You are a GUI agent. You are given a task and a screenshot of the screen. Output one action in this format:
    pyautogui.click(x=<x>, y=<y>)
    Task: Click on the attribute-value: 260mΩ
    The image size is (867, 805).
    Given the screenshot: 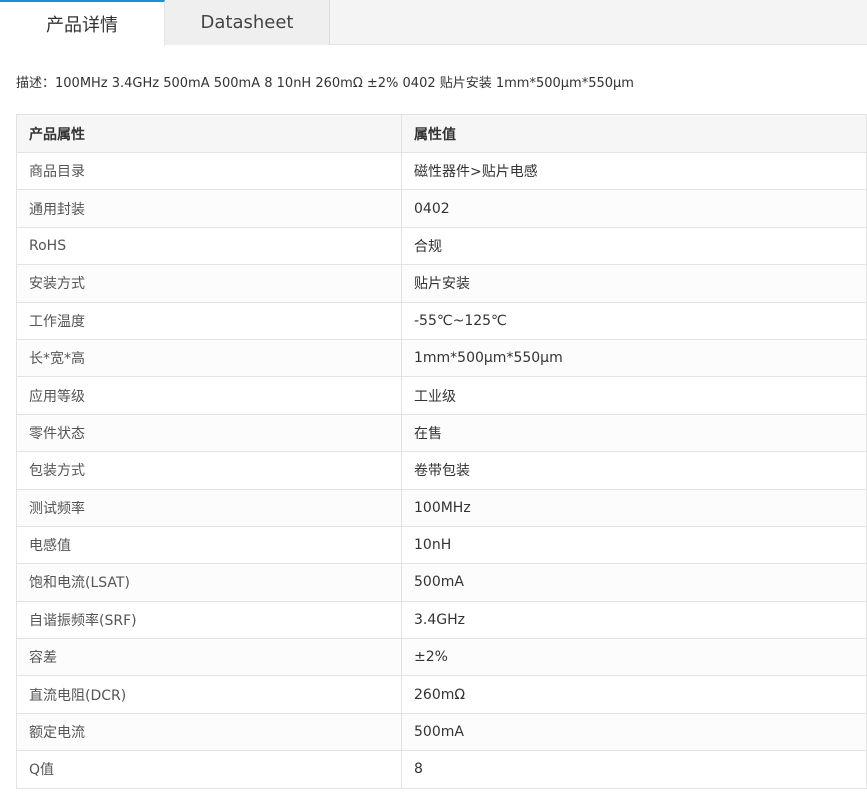 What is the action you would take?
    pyautogui.click(x=634, y=694)
    